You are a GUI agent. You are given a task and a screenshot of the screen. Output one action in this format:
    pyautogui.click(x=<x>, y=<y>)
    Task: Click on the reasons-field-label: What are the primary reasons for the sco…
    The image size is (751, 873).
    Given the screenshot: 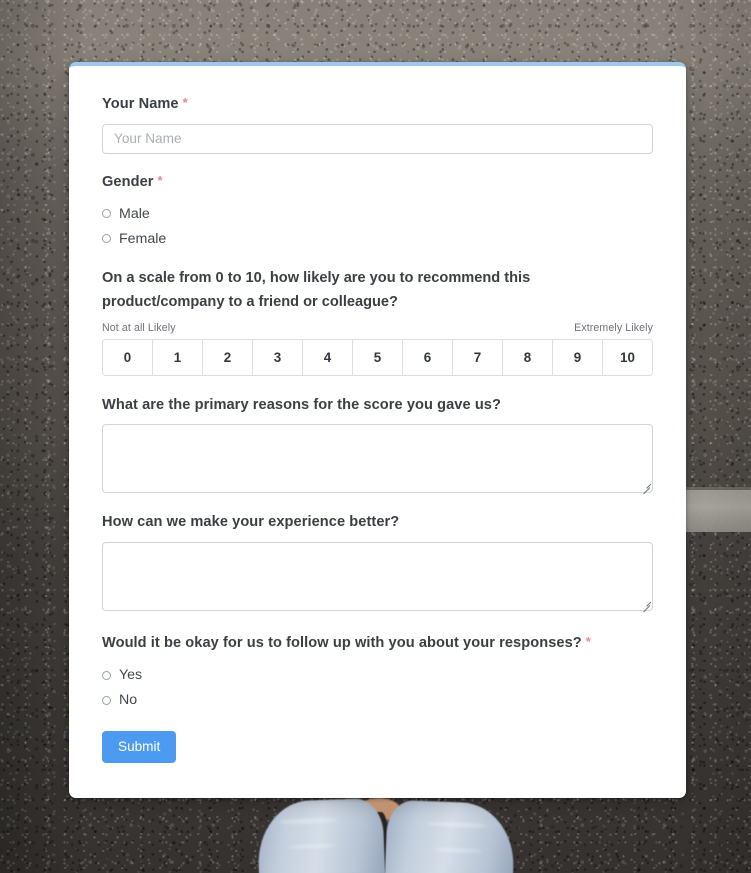 What is the action you would take?
    pyautogui.click(x=301, y=404)
    